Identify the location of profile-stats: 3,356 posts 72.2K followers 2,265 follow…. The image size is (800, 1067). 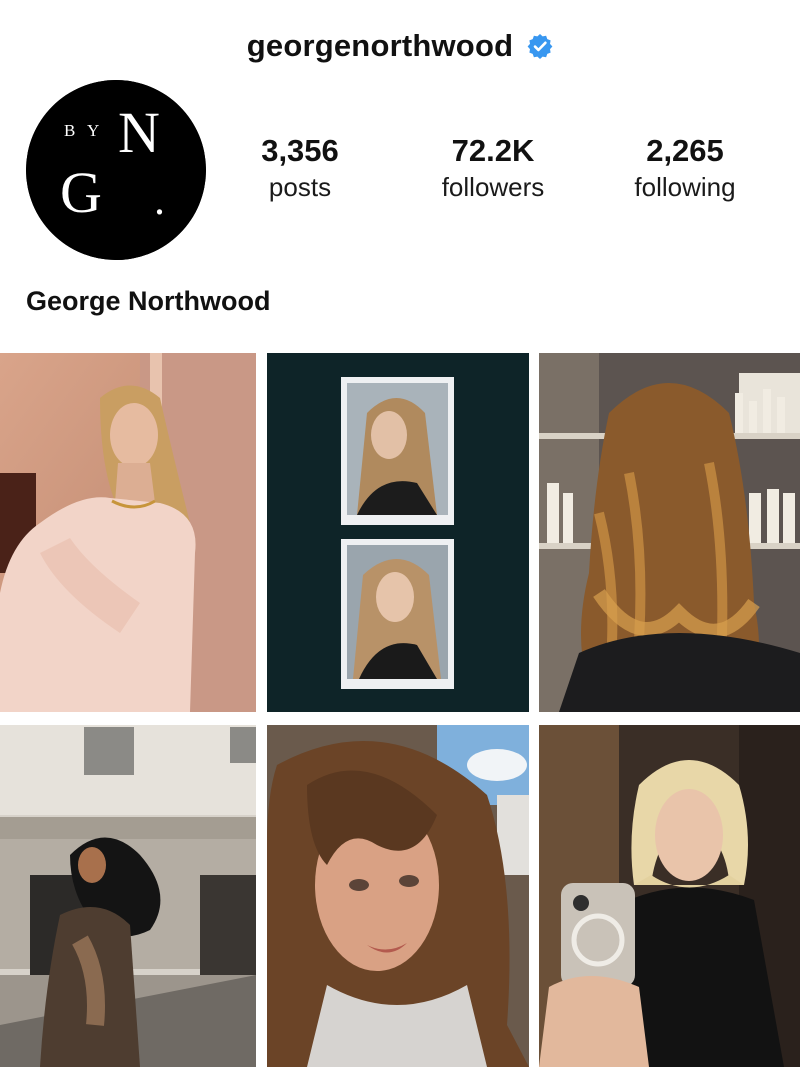
(500, 172).